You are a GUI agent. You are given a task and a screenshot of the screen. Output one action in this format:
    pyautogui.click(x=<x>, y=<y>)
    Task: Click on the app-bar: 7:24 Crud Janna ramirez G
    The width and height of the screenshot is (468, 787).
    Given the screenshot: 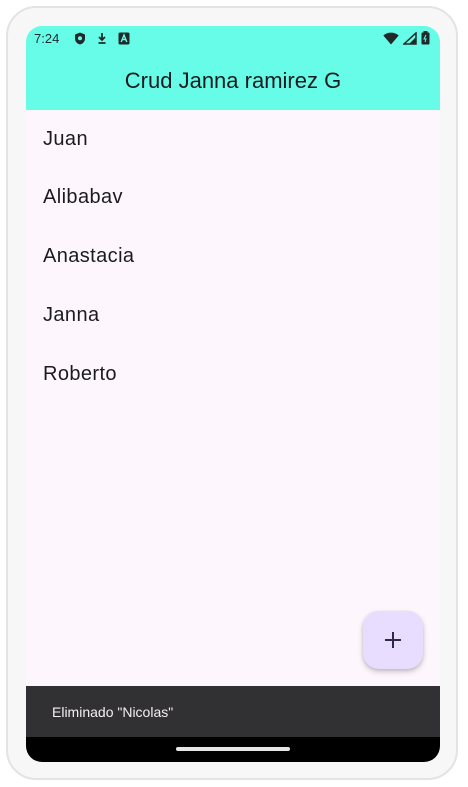 What is the action you would take?
    pyautogui.click(x=233, y=68)
    